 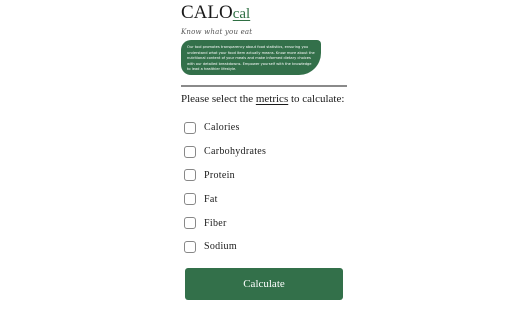 I want to click on metrics-prompt: Please select the metrics to calculate:, so click(x=266, y=99).